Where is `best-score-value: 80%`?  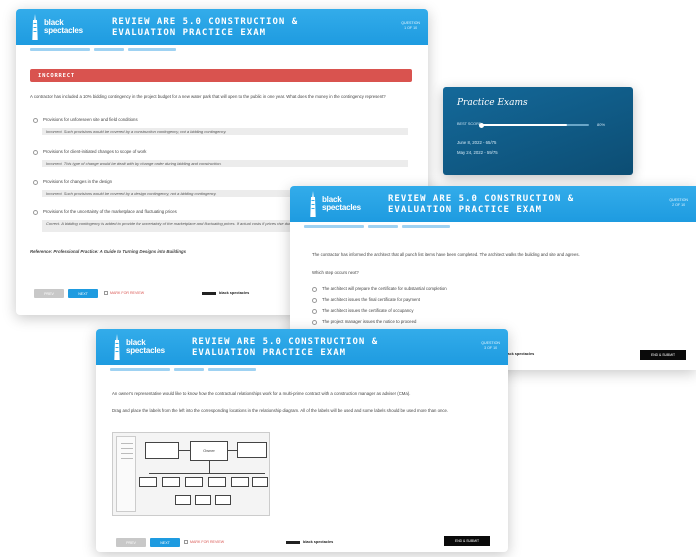
best-score-value: 80% is located at coordinates (601, 124).